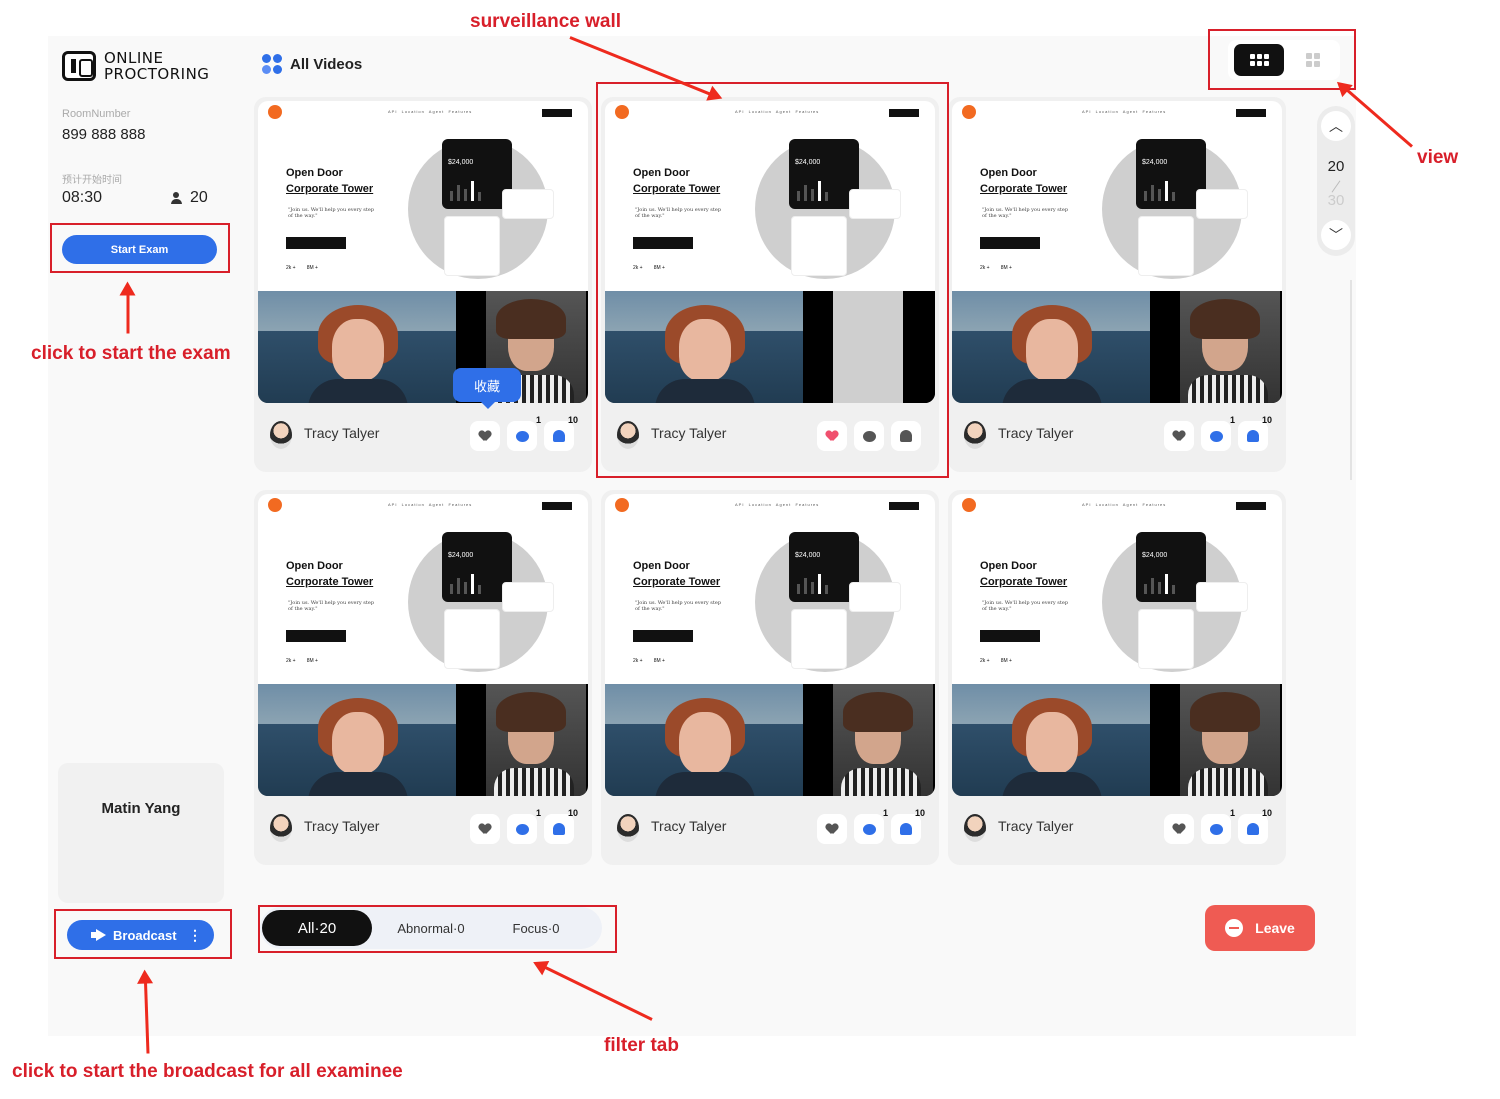  Describe the element at coordinates (1234, 928) in the screenshot. I see `leave-icon` at that location.